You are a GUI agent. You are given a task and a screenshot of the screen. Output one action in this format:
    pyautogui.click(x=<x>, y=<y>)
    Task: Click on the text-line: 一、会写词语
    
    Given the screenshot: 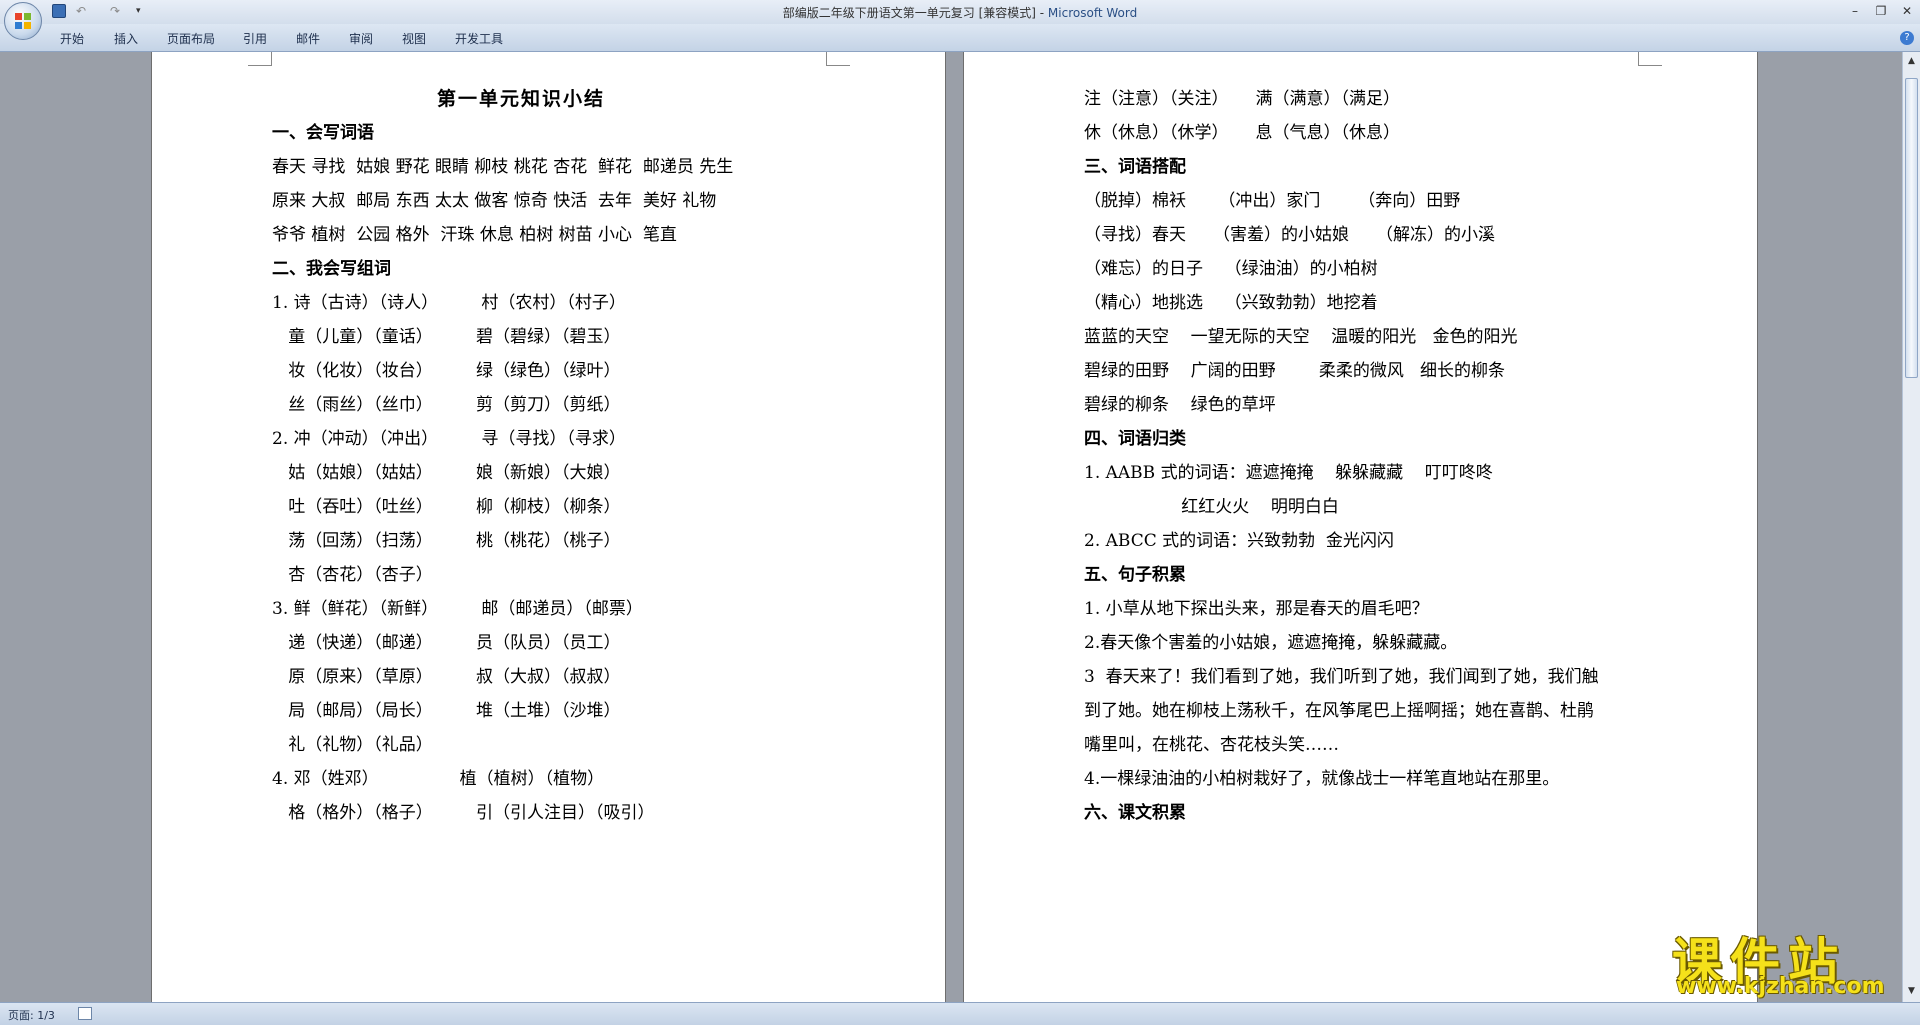 What is the action you would take?
    pyautogui.click(x=323, y=133)
    